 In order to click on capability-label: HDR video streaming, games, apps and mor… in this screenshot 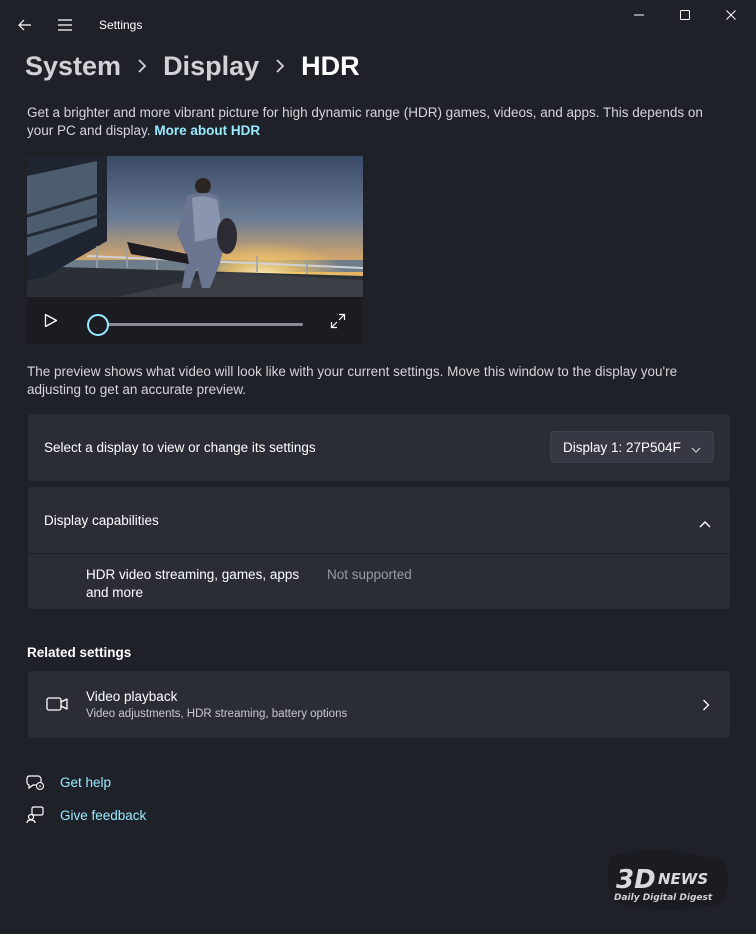, I will do `click(192, 584)`.